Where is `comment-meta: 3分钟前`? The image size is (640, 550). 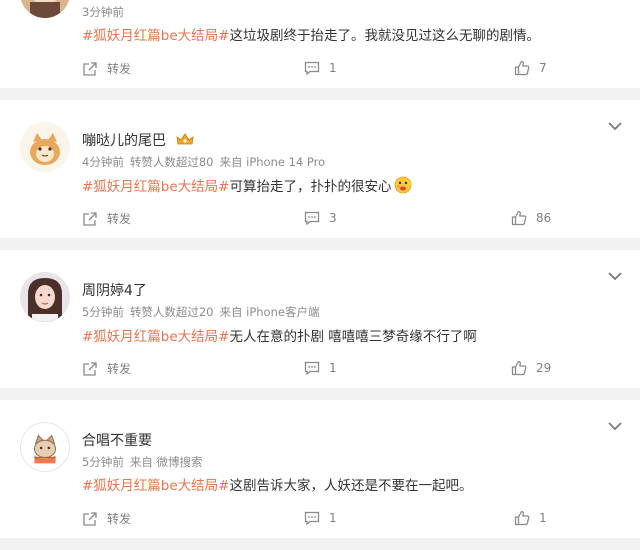 comment-meta: 3分钟前 is located at coordinates (103, 12).